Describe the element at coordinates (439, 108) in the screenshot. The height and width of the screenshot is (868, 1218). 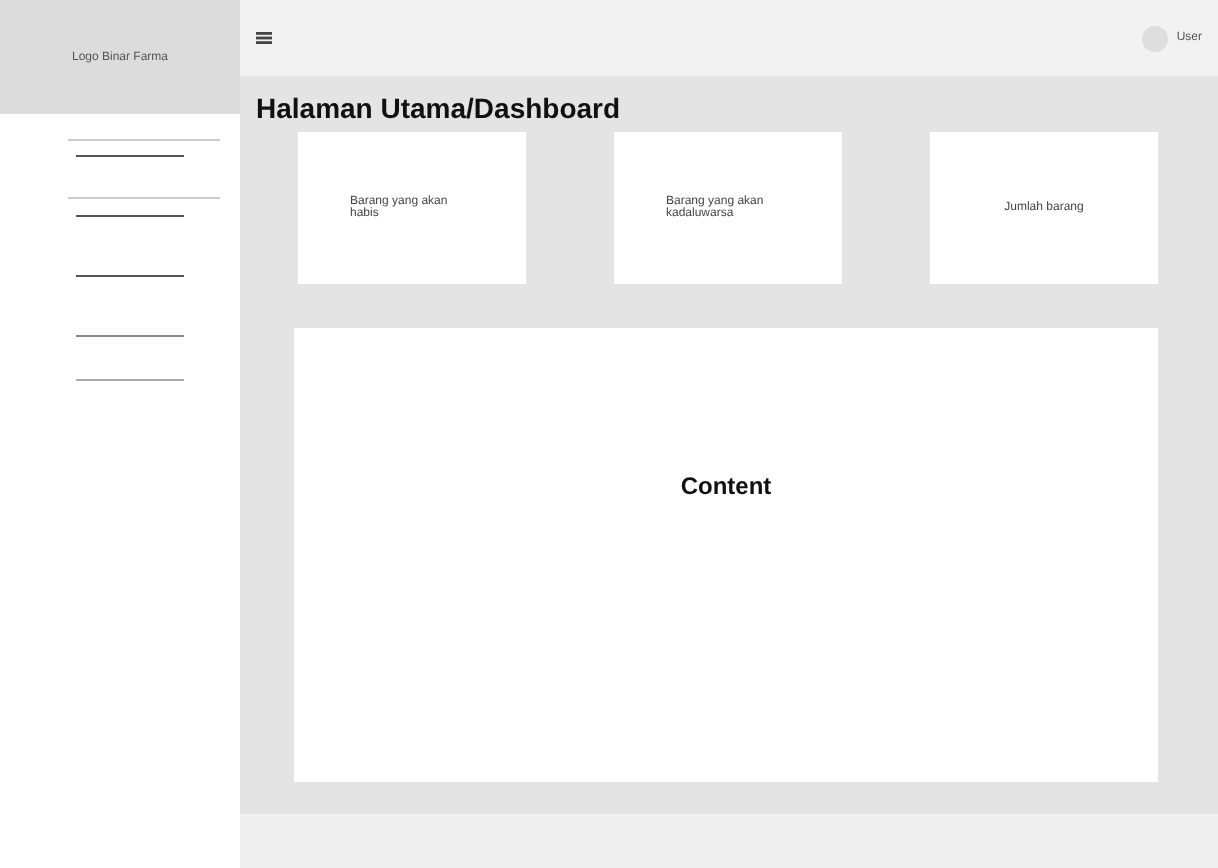
I see `page-title: Halaman Utama/Dashboard` at that location.